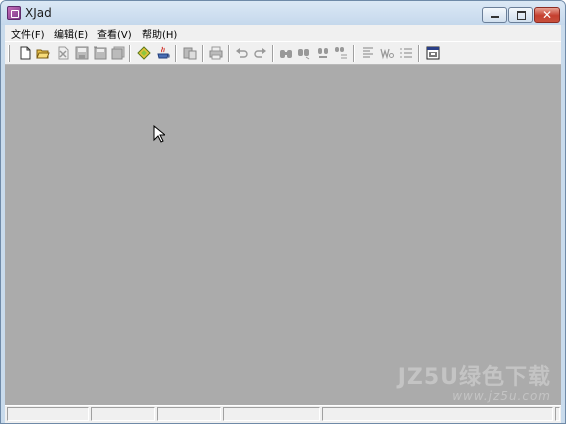 The image size is (566, 424). What do you see at coordinates (63, 53) in the screenshot?
I see `delete-icon` at bounding box center [63, 53].